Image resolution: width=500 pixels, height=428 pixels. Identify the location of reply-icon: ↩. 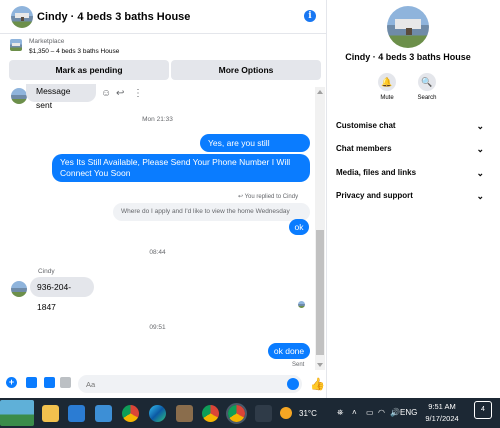
(120, 93).